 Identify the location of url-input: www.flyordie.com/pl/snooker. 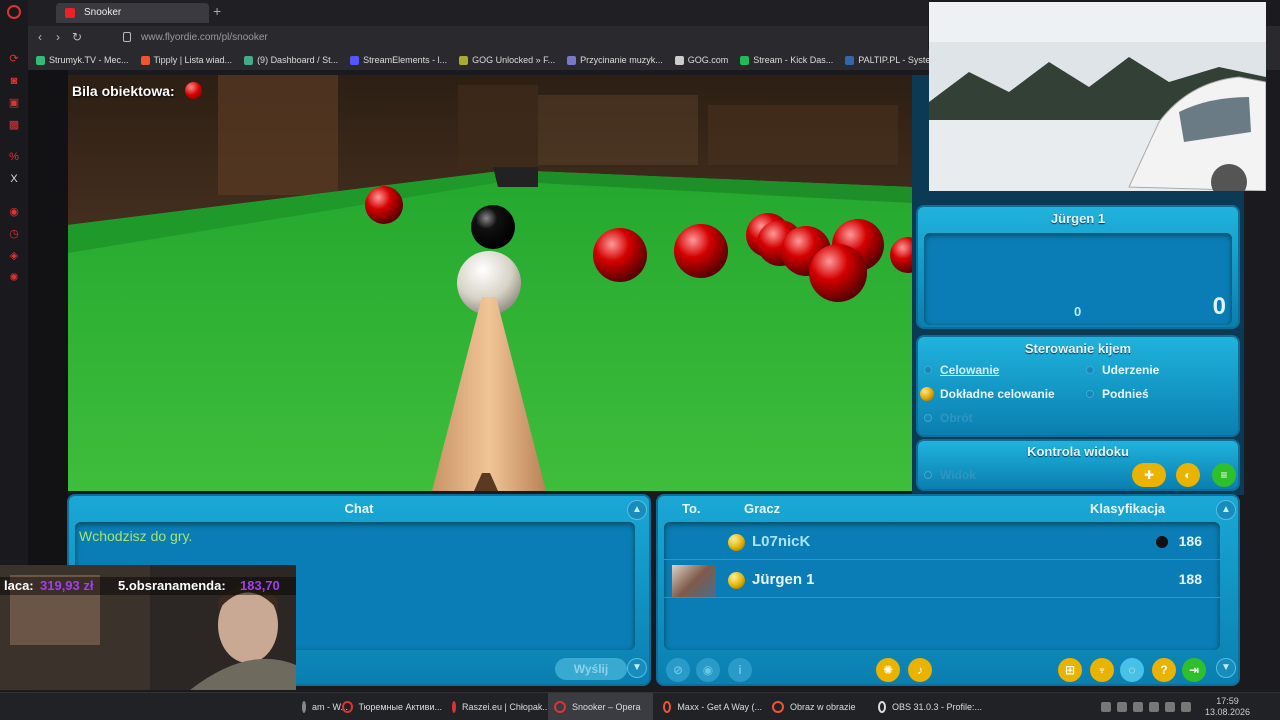
(204, 37).